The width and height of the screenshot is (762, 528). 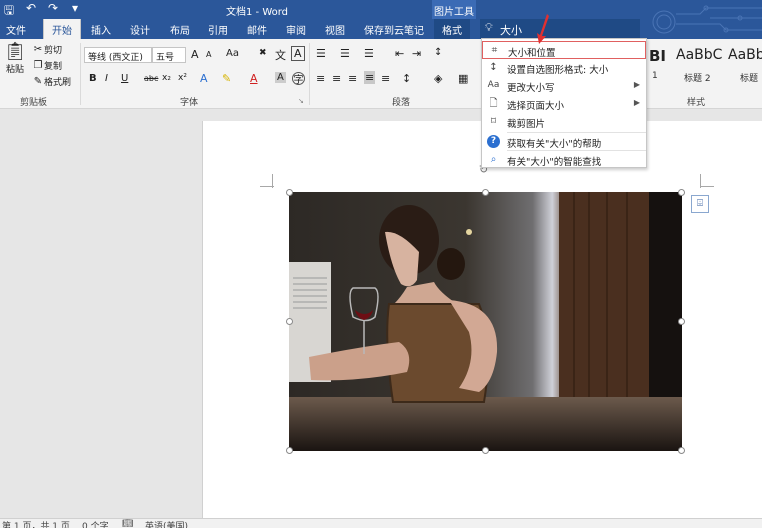 I want to click on tab-format: 格式, so click(x=452, y=29).